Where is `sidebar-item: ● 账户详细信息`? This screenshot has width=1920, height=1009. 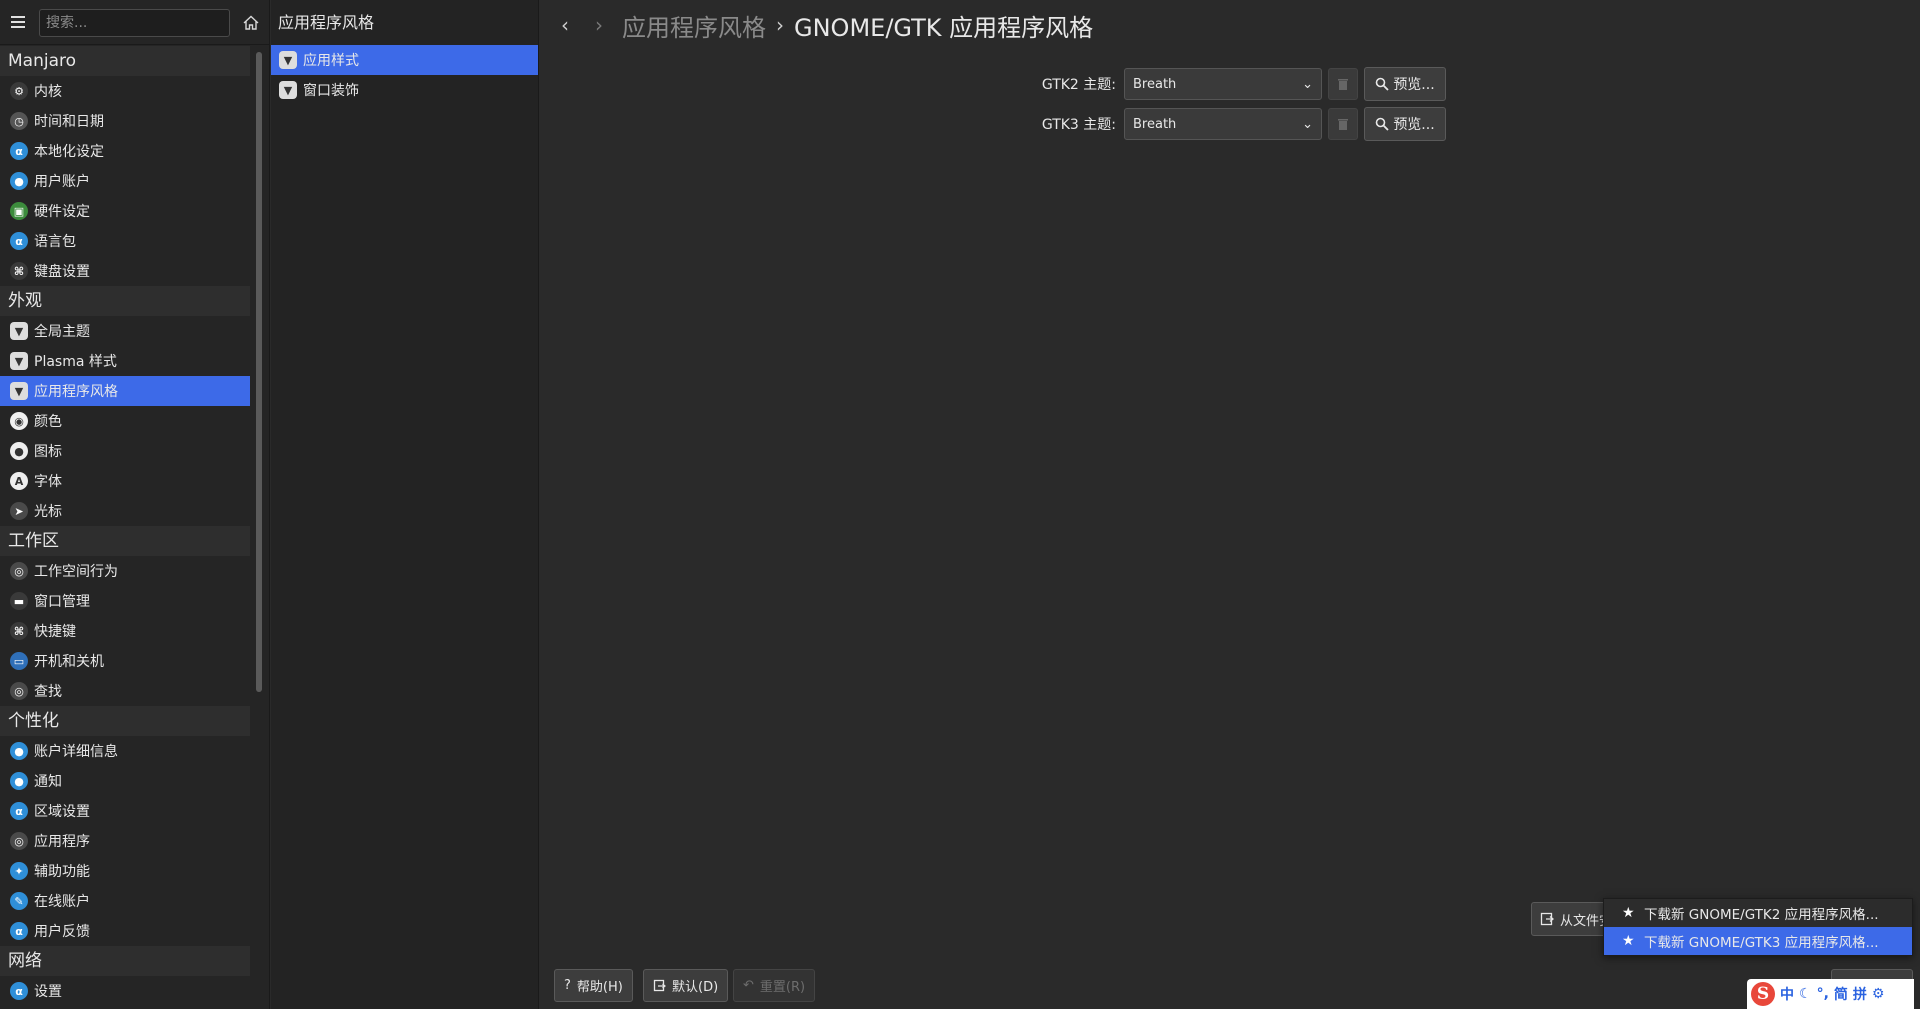 sidebar-item: ● 账户详细信息 is located at coordinates (125, 751).